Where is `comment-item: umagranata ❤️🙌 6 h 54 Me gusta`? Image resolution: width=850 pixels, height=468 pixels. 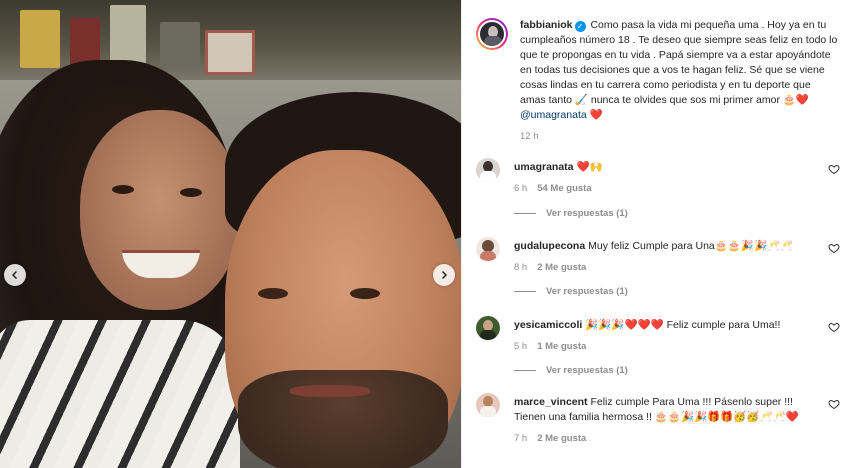 comment-item: umagranata ❤️🙌 6 h 54 Me gusta is located at coordinates (662, 177).